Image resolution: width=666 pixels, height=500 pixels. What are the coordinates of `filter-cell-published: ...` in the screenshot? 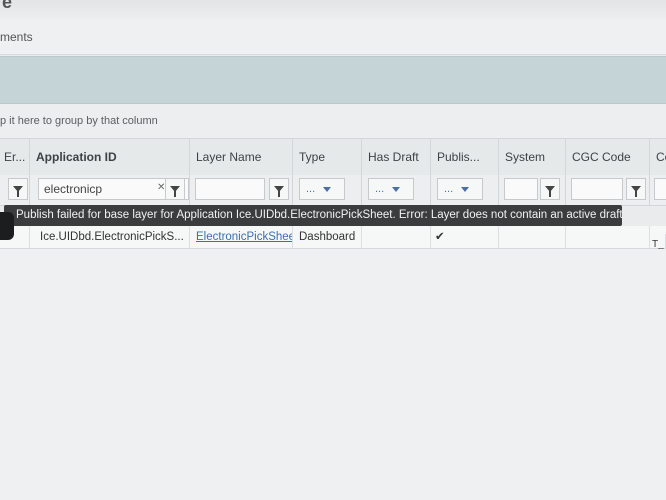 It's located at (465, 190).